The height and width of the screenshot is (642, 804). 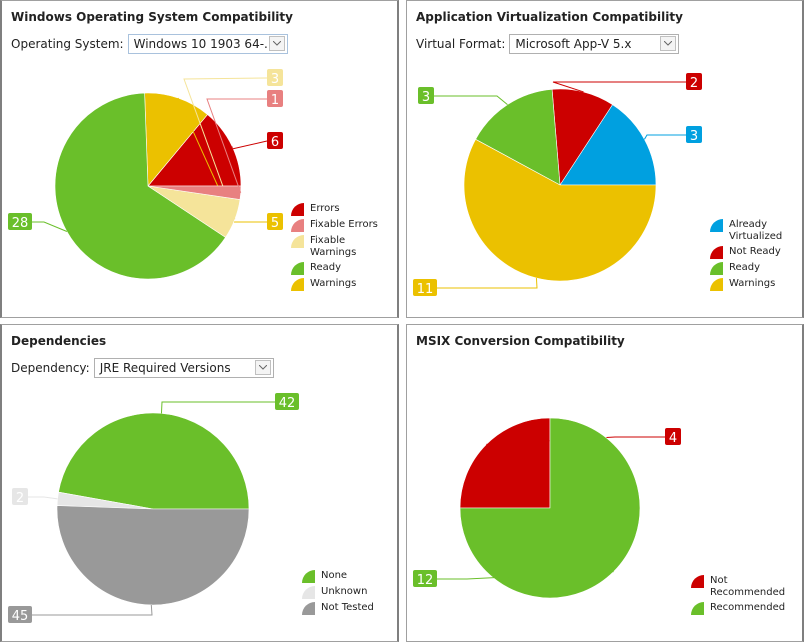 What do you see at coordinates (334, 575) in the screenshot?
I see `legend-label: None` at bounding box center [334, 575].